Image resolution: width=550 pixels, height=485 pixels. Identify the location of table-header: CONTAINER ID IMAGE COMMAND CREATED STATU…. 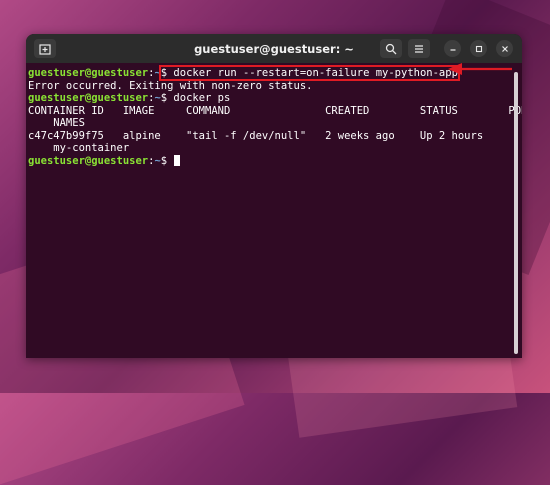
(275, 110).